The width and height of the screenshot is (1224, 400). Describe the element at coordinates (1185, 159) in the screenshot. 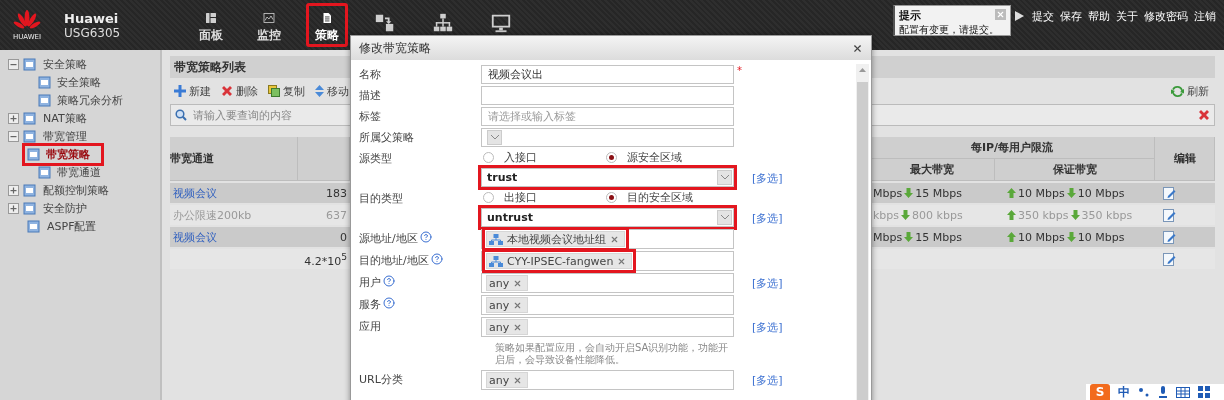

I see `column-header: 编辑` at that location.